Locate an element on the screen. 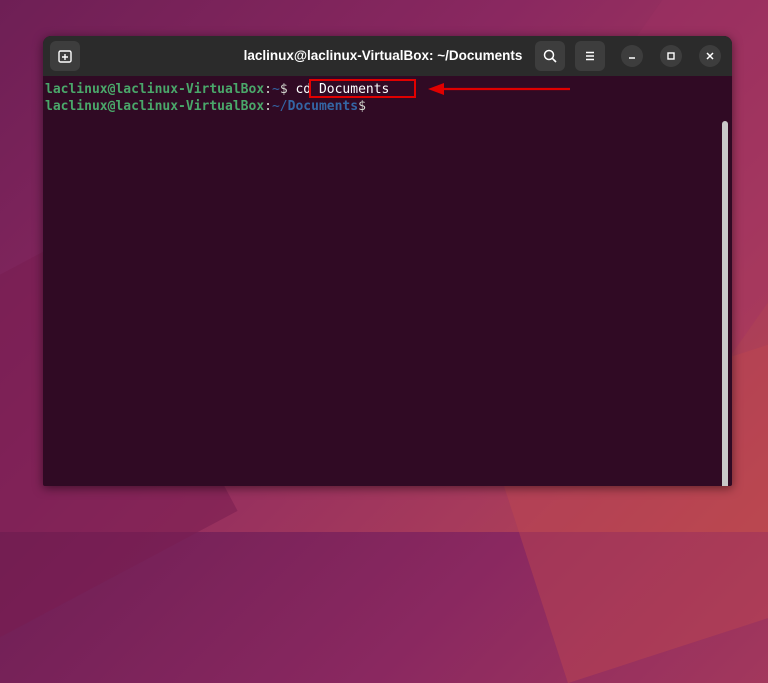  prompt-path-home: ~/ is located at coordinates (279, 106).